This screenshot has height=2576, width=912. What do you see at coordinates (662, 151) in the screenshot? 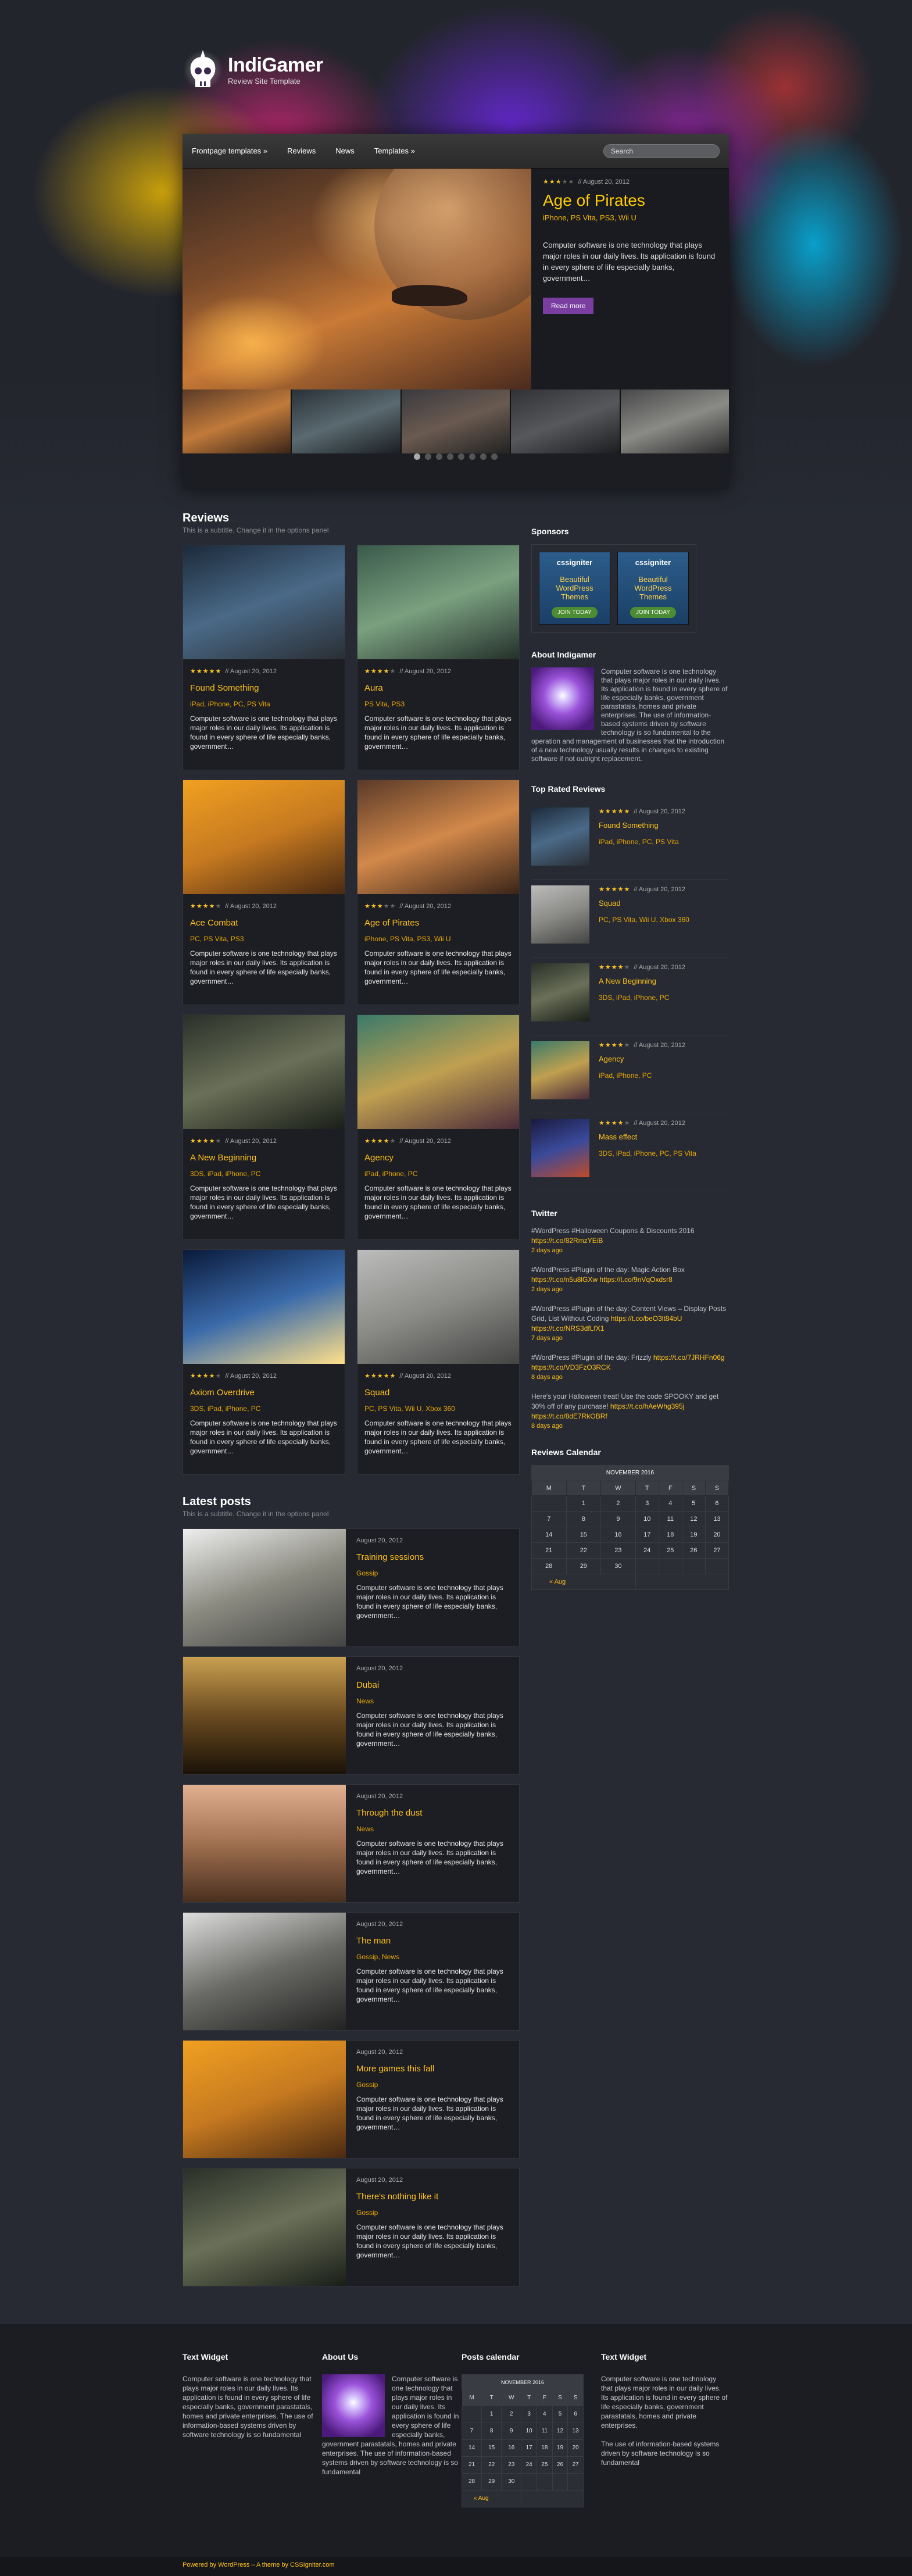
I see `search-input` at bounding box center [662, 151].